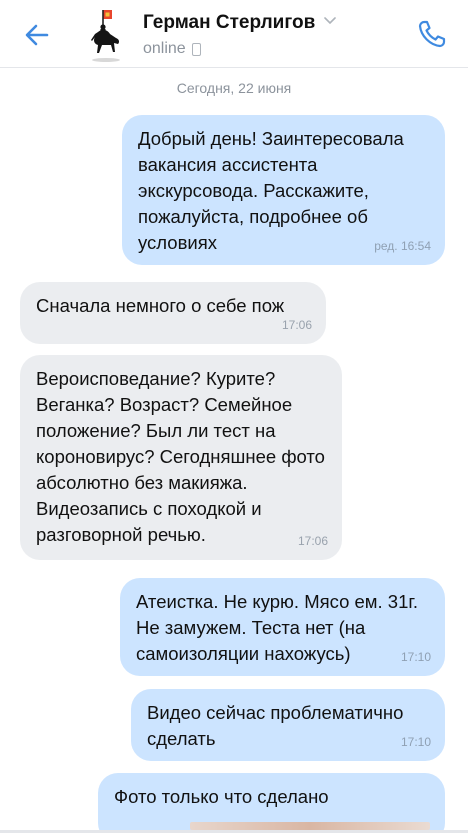 The image size is (468, 833). What do you see at coordinates (221, 796) in the screenshot?
I see `message-text: Фото только что сделано` at bounding box center [221, 796].